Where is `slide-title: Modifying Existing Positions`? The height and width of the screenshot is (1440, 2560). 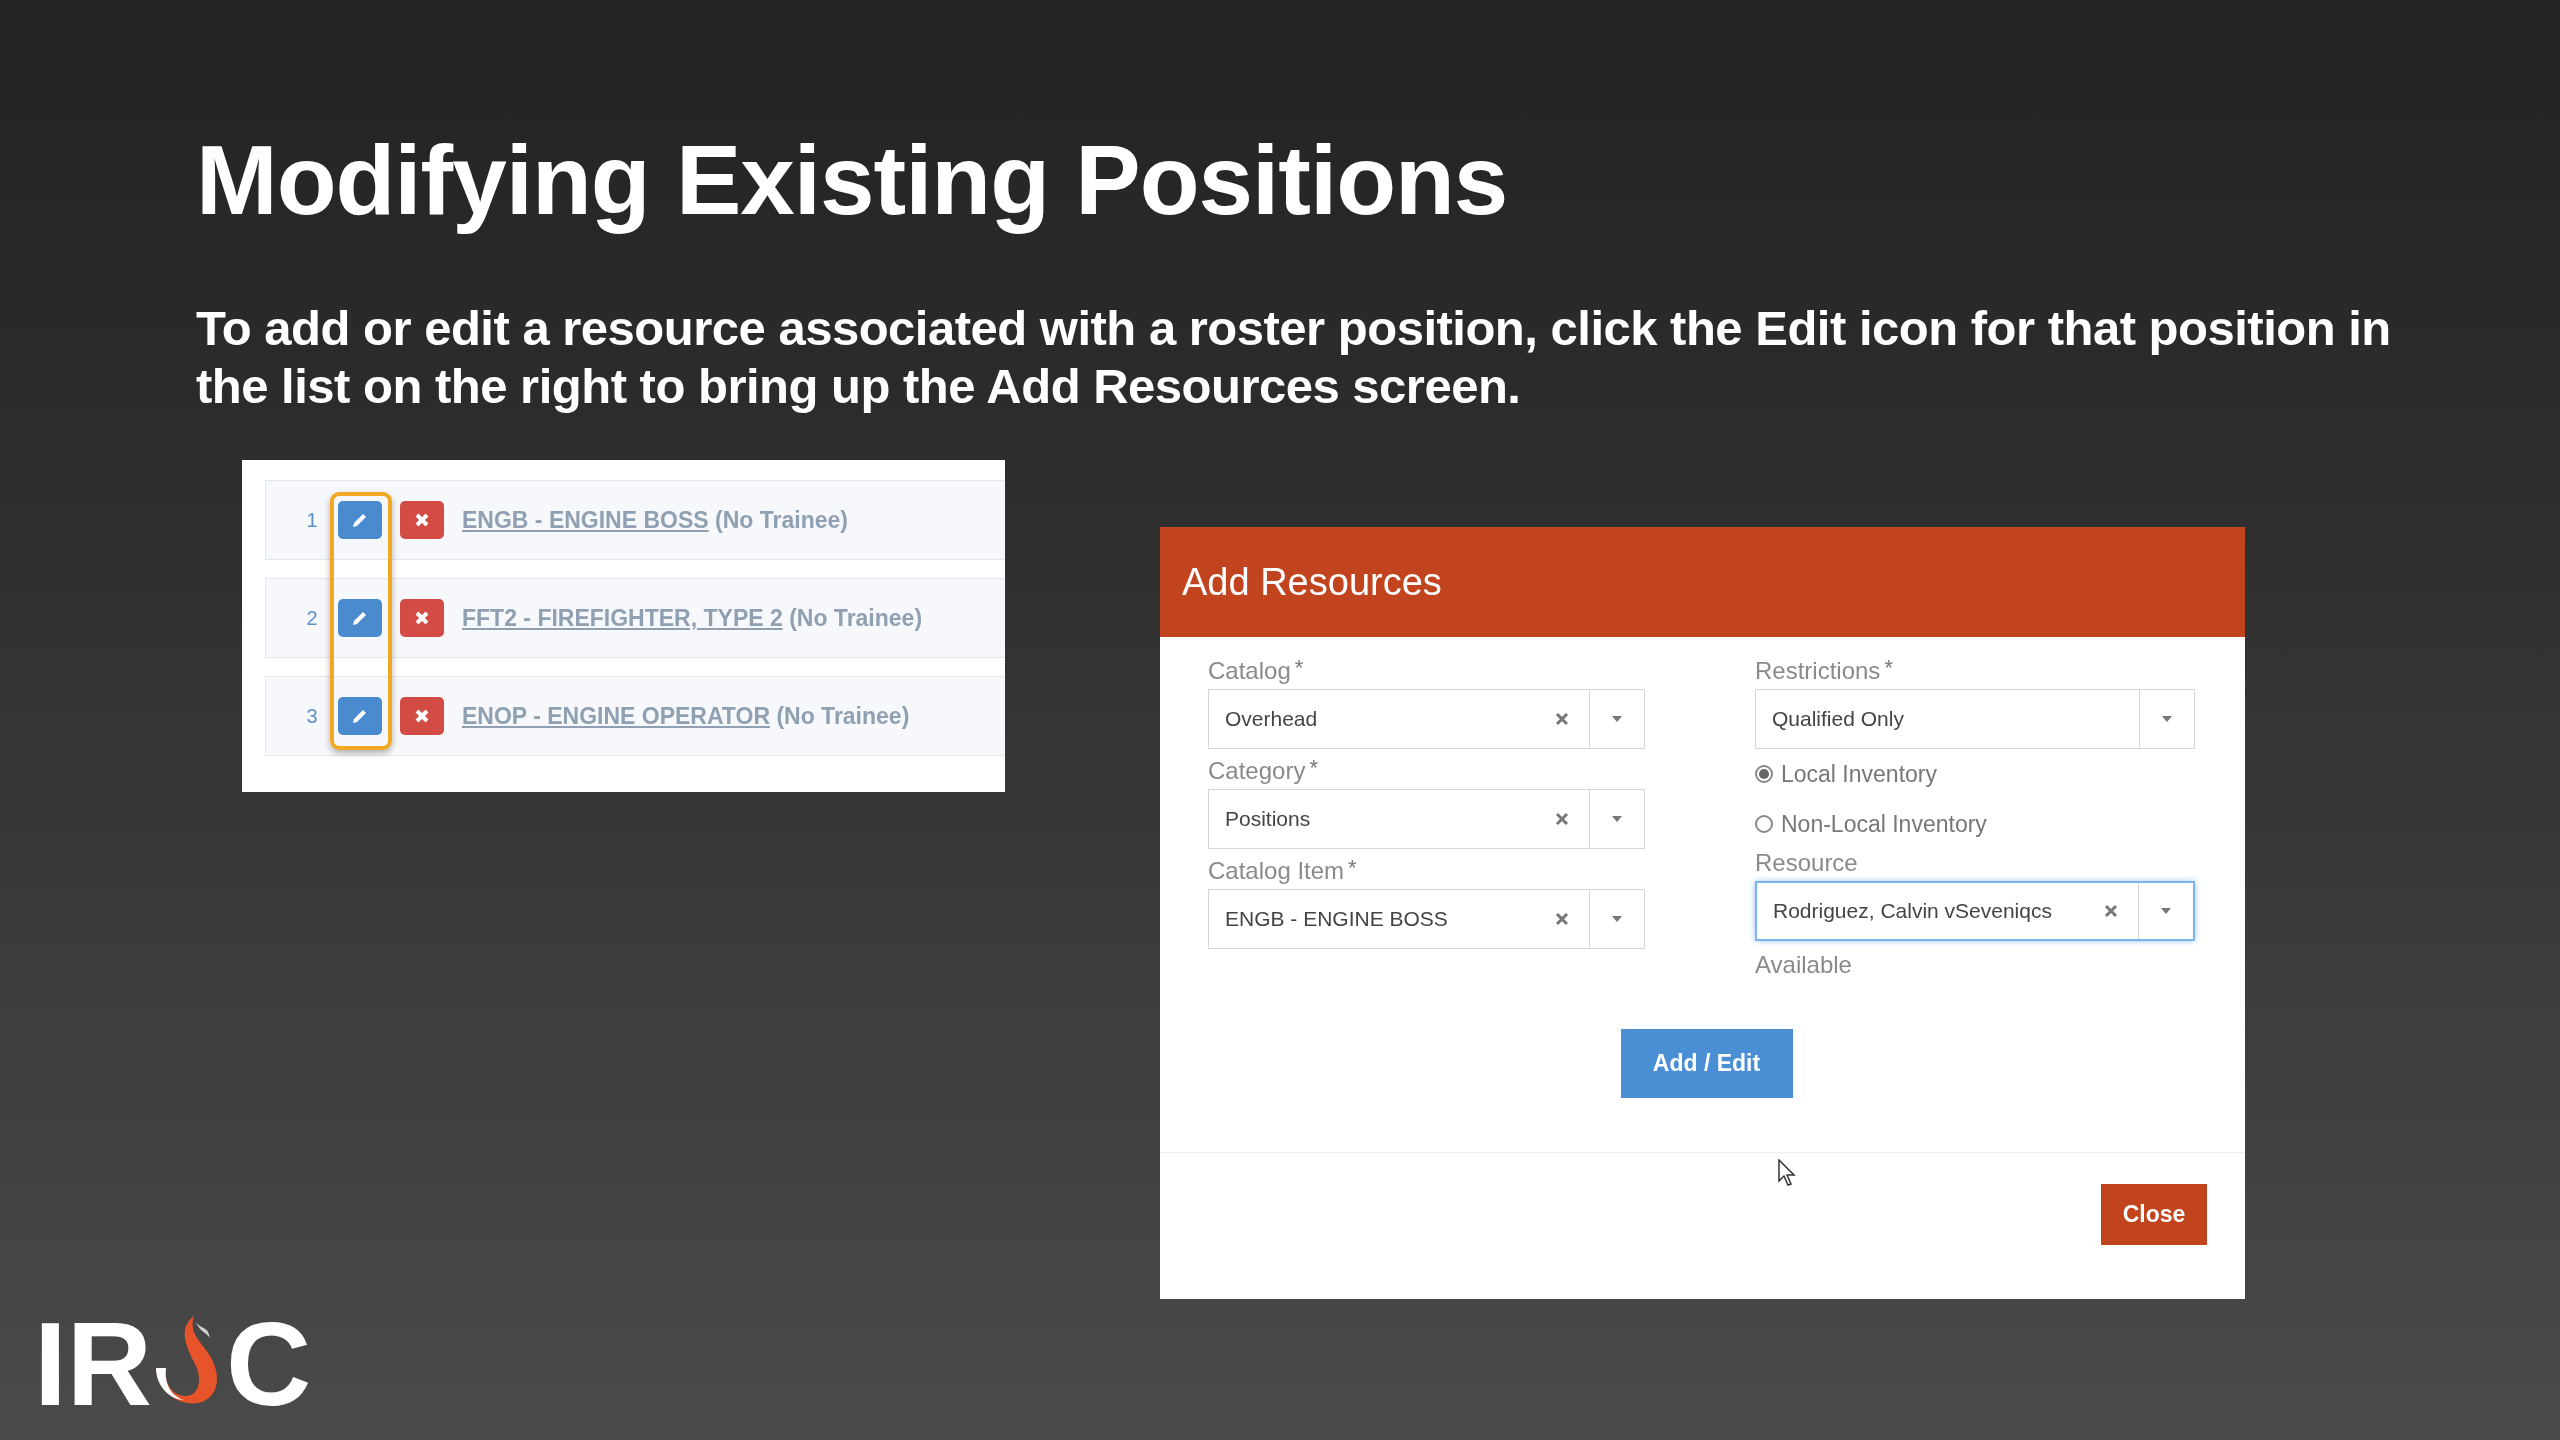 slide-title: Modifying Existing Positions is located at coordinates (852, 180).